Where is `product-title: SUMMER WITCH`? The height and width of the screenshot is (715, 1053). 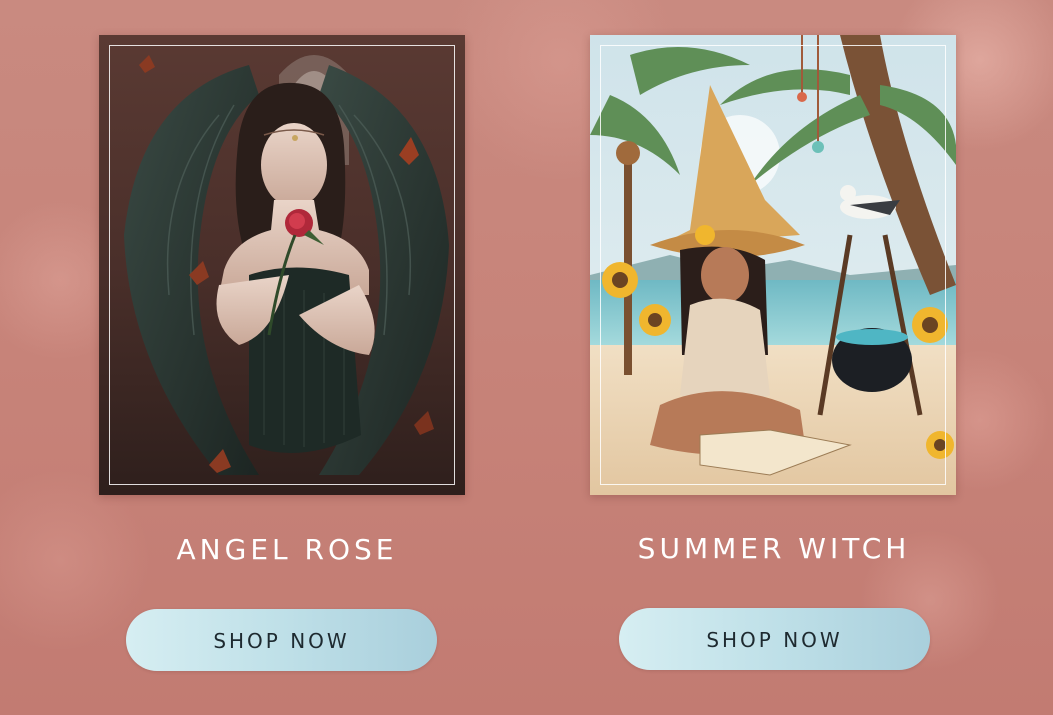 product-title: SUMMER WITCH is located at coordinates (774, 548).